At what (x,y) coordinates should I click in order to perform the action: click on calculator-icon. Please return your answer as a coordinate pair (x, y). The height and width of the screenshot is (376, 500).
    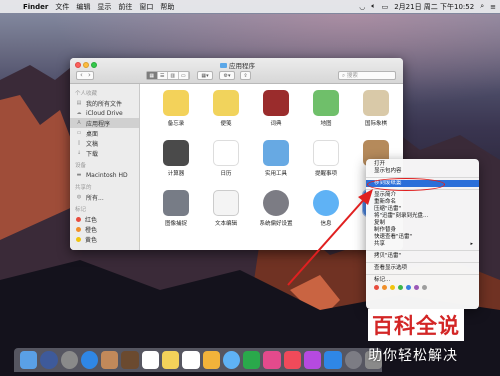
    Looking at the image, I should click on (176, 153).